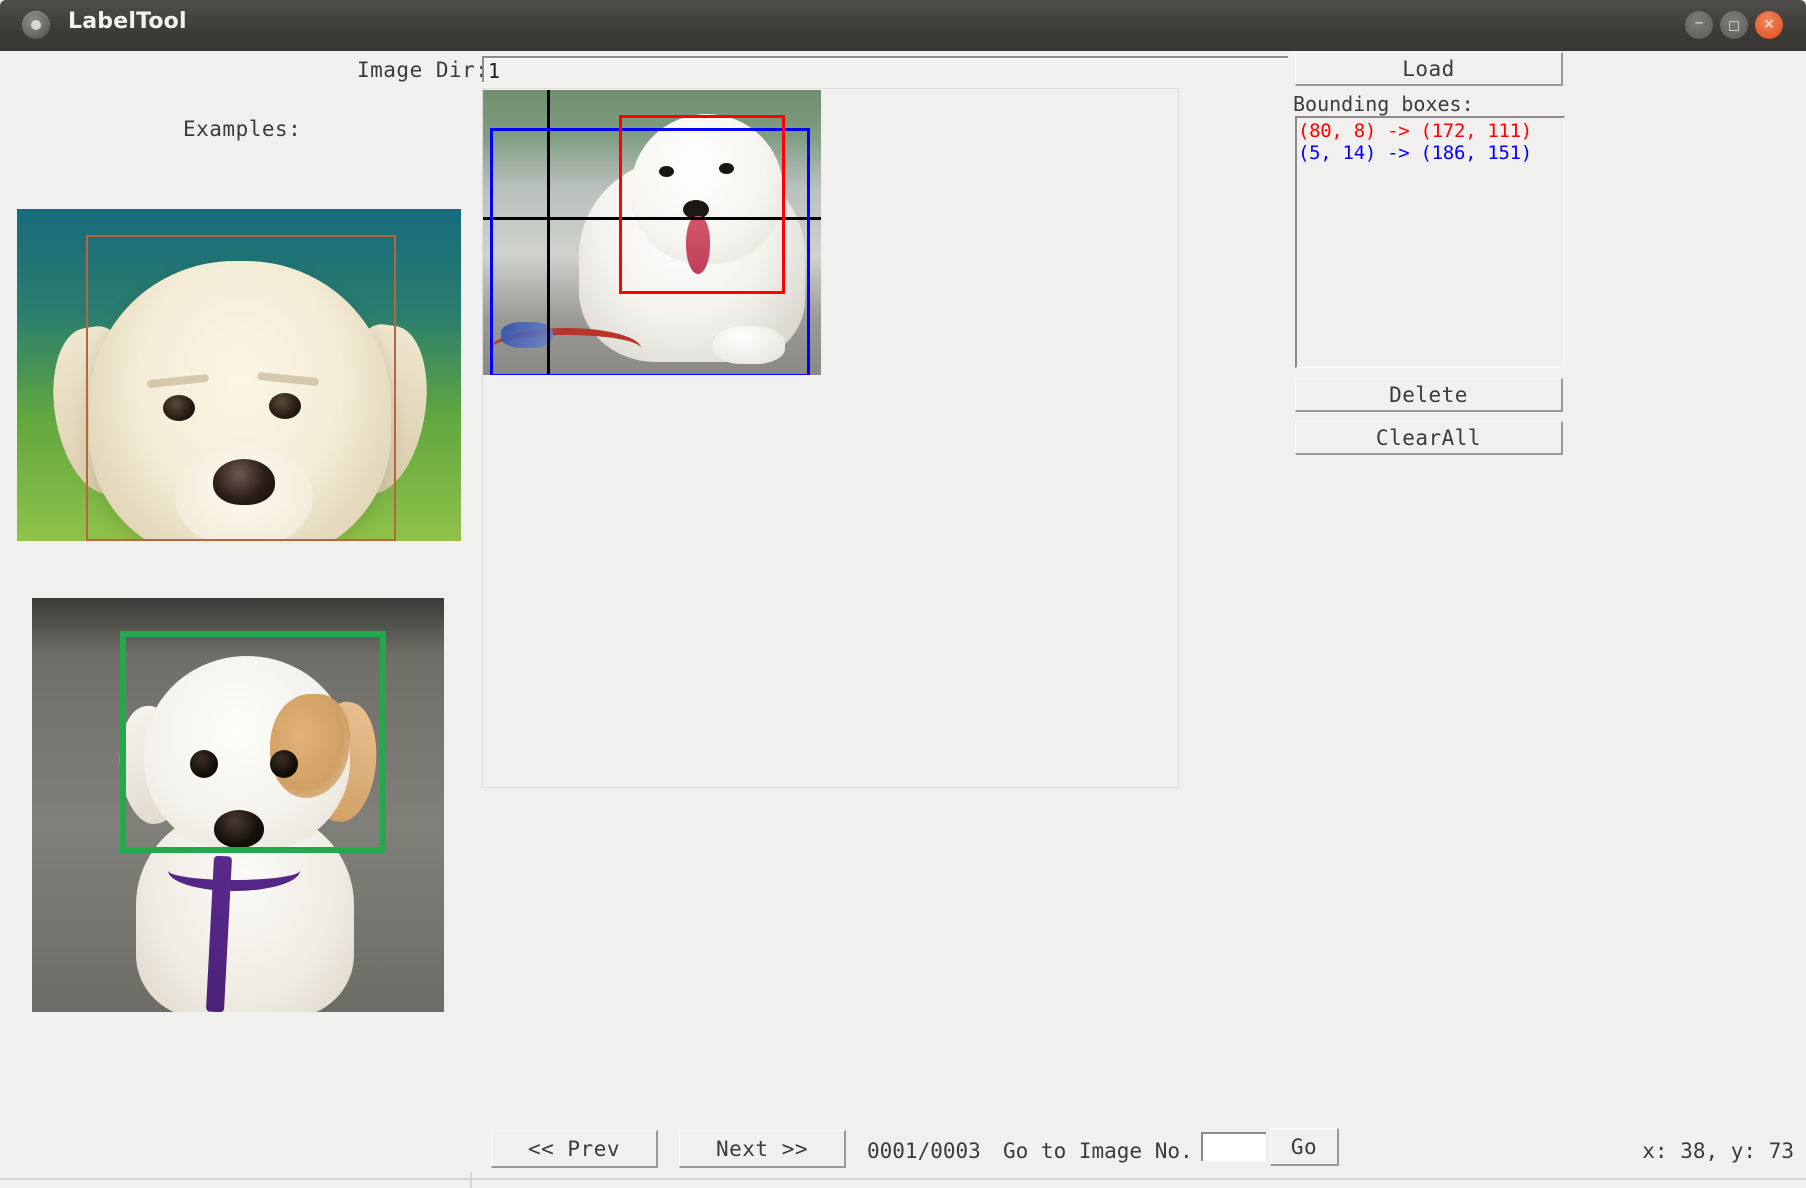  Describe the element at coordinates (903, 25) in the screenshot. I see `title-bar: LabelTool – ◻ ✕` at that location.